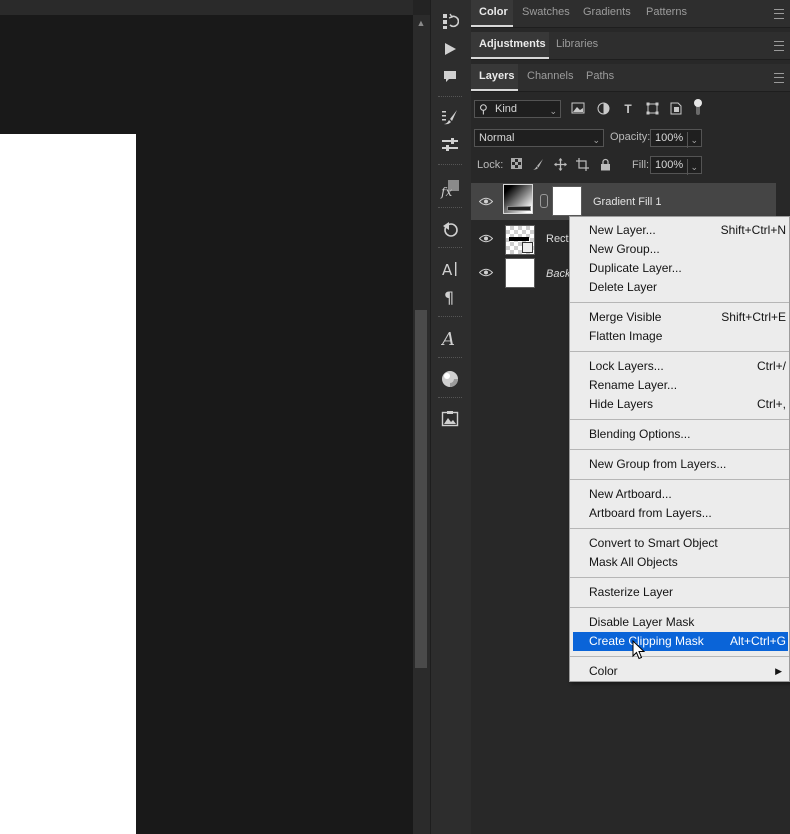 Image resolution: width=790 pixels, height=834 pixels. What do you see at coordinates (68, 484) in the screenshot?
I see `document-white-canvas` at bounding box center [68, 484].